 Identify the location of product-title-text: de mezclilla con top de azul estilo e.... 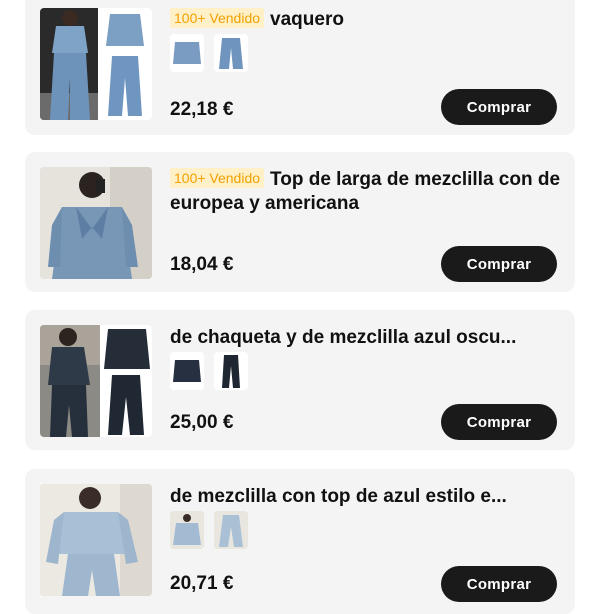
(338, 496).